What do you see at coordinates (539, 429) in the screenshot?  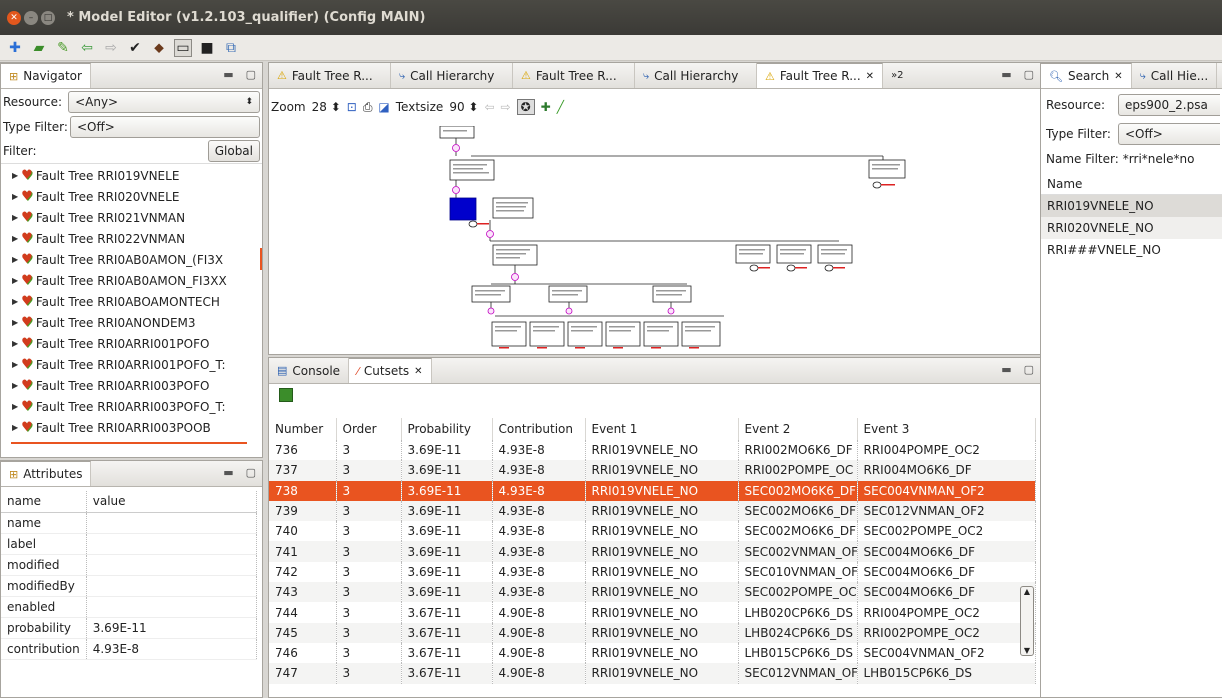 I see `column-header: Contribution` at bounding box center [539, 429].